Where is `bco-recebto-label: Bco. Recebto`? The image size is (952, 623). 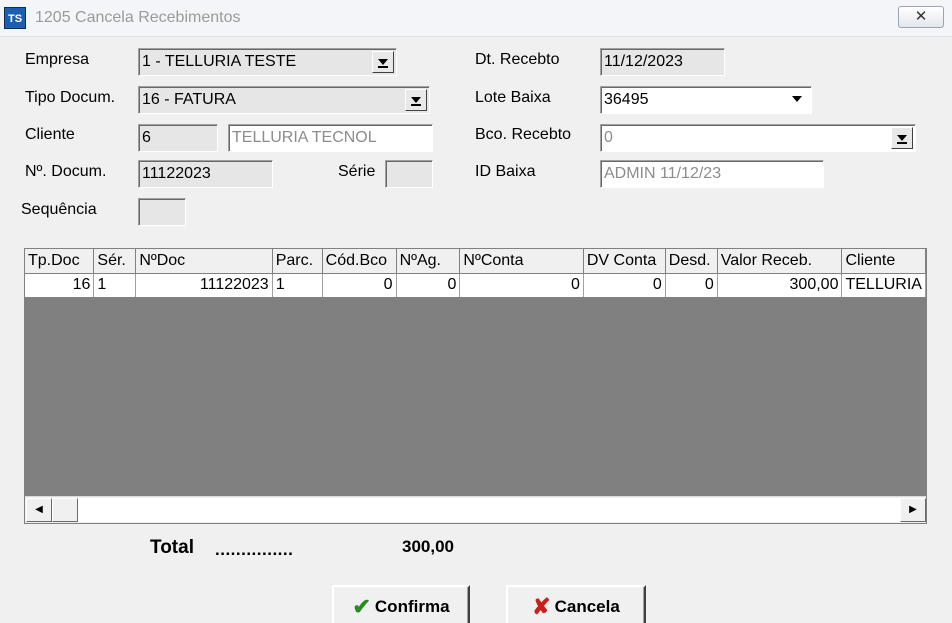
bco-recebto-label: Bco. Recebto is located at coordinates (523, 134).